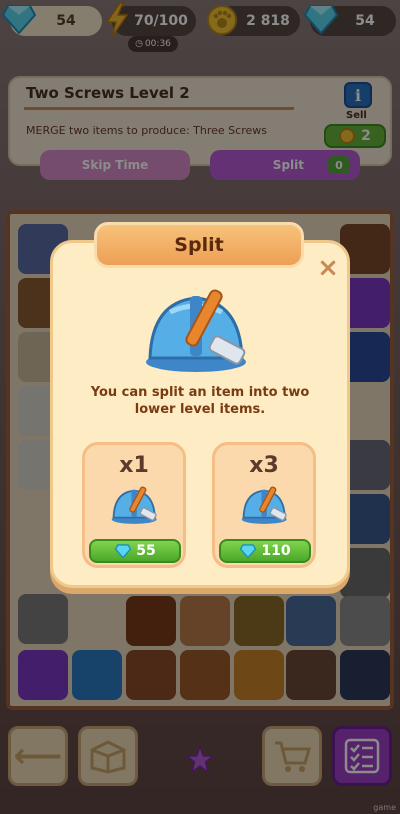 This screenshot has height=814, width=400. Describe the element at coordinates (134, 465) in the screenshot. I see `option-multiplier: x1` at that location.